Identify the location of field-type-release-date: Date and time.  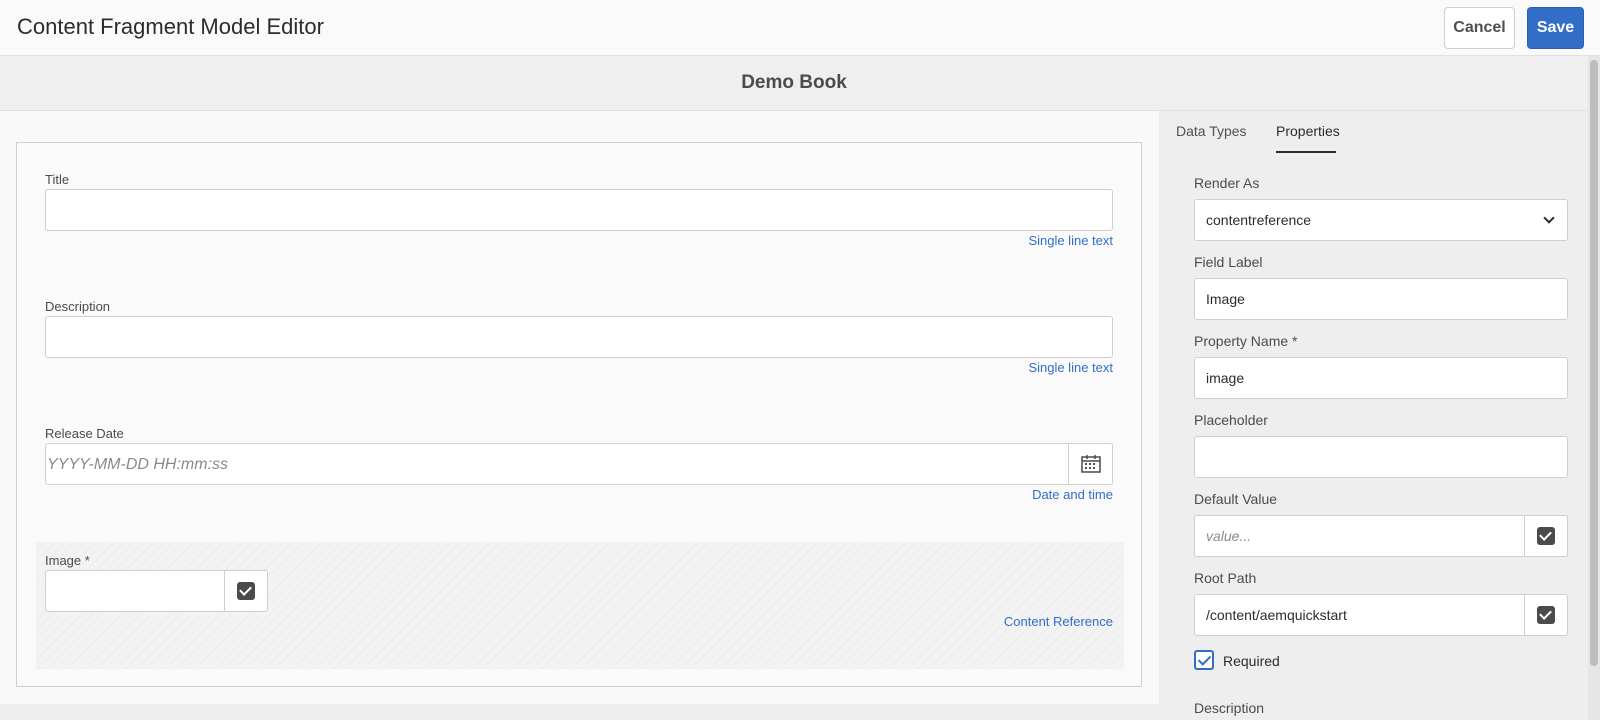
(1006, 494).